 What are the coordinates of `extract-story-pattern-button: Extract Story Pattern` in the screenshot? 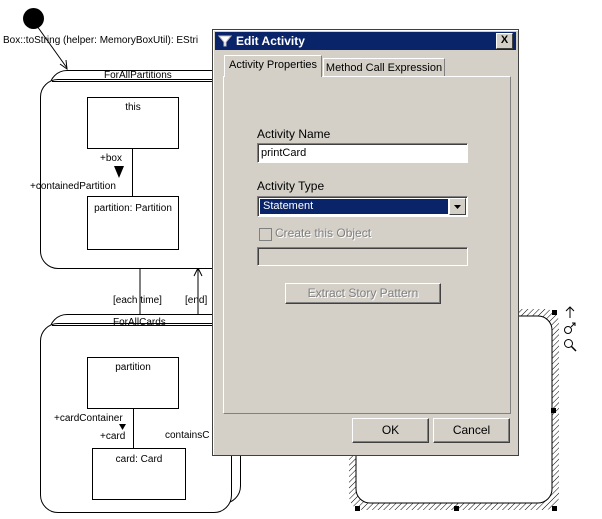 It's located at (363, 293).